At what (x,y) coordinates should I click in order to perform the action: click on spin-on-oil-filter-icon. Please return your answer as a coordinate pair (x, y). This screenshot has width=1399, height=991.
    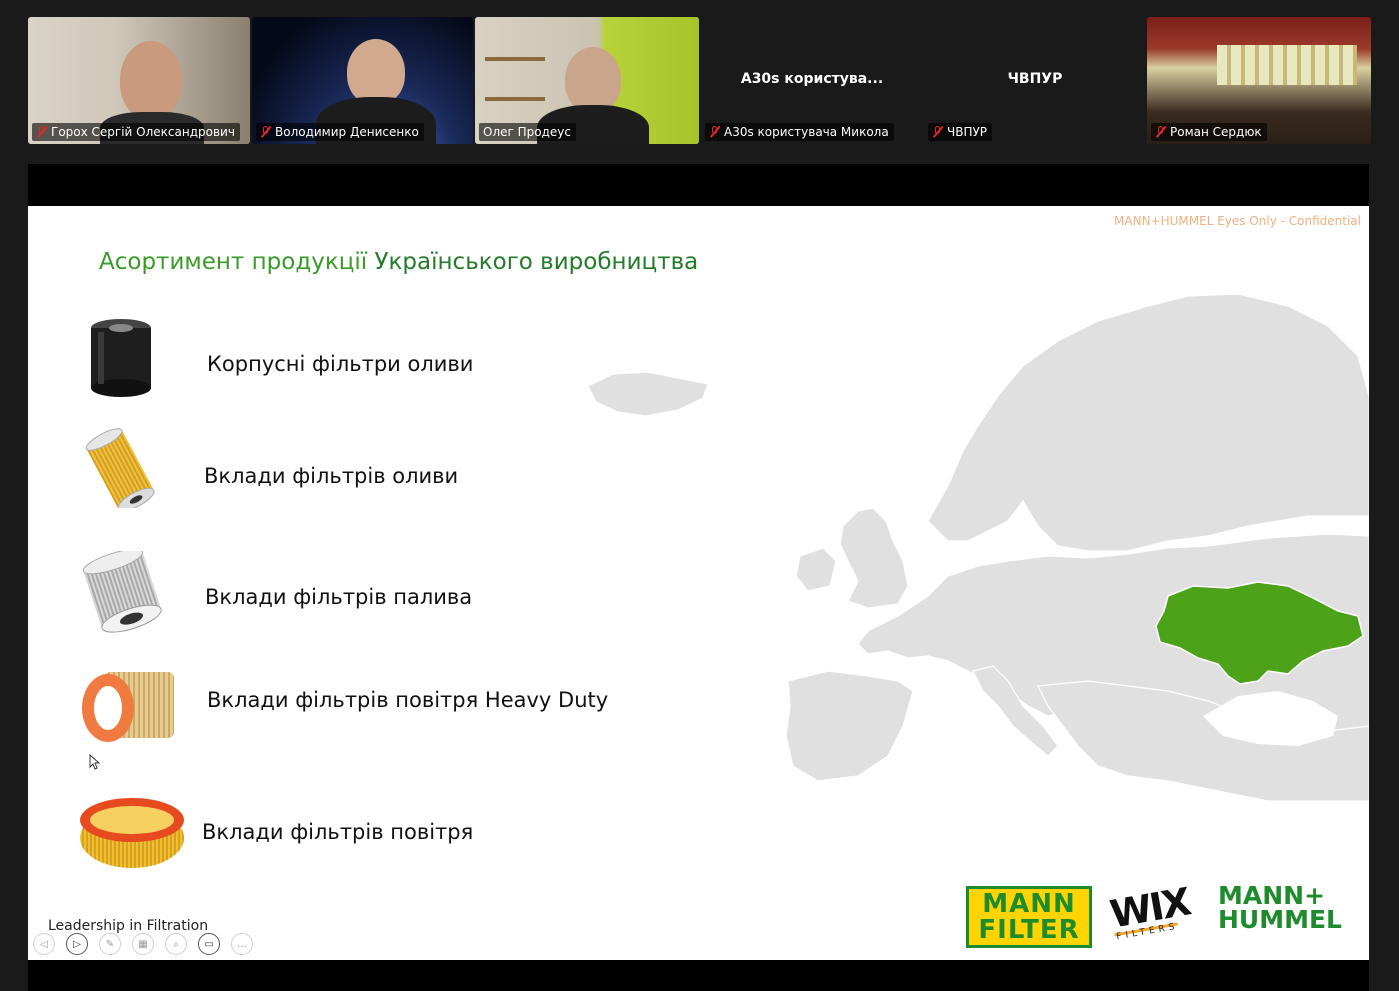
    Looking at the image, I should click on (121, 358).